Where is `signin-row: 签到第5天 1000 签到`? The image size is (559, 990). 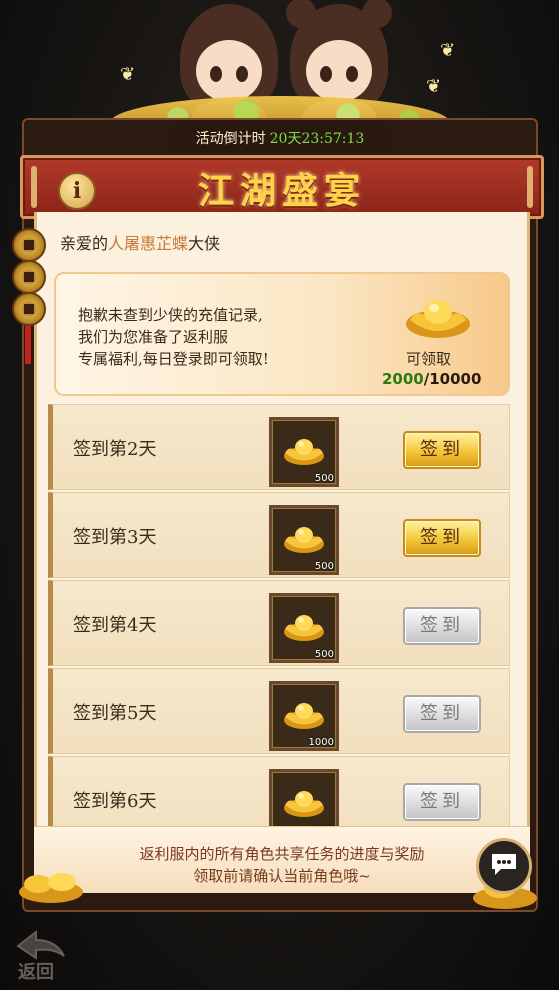 signin-row: 签到第5天 1000 签到 is located at coordinates (279, 711).